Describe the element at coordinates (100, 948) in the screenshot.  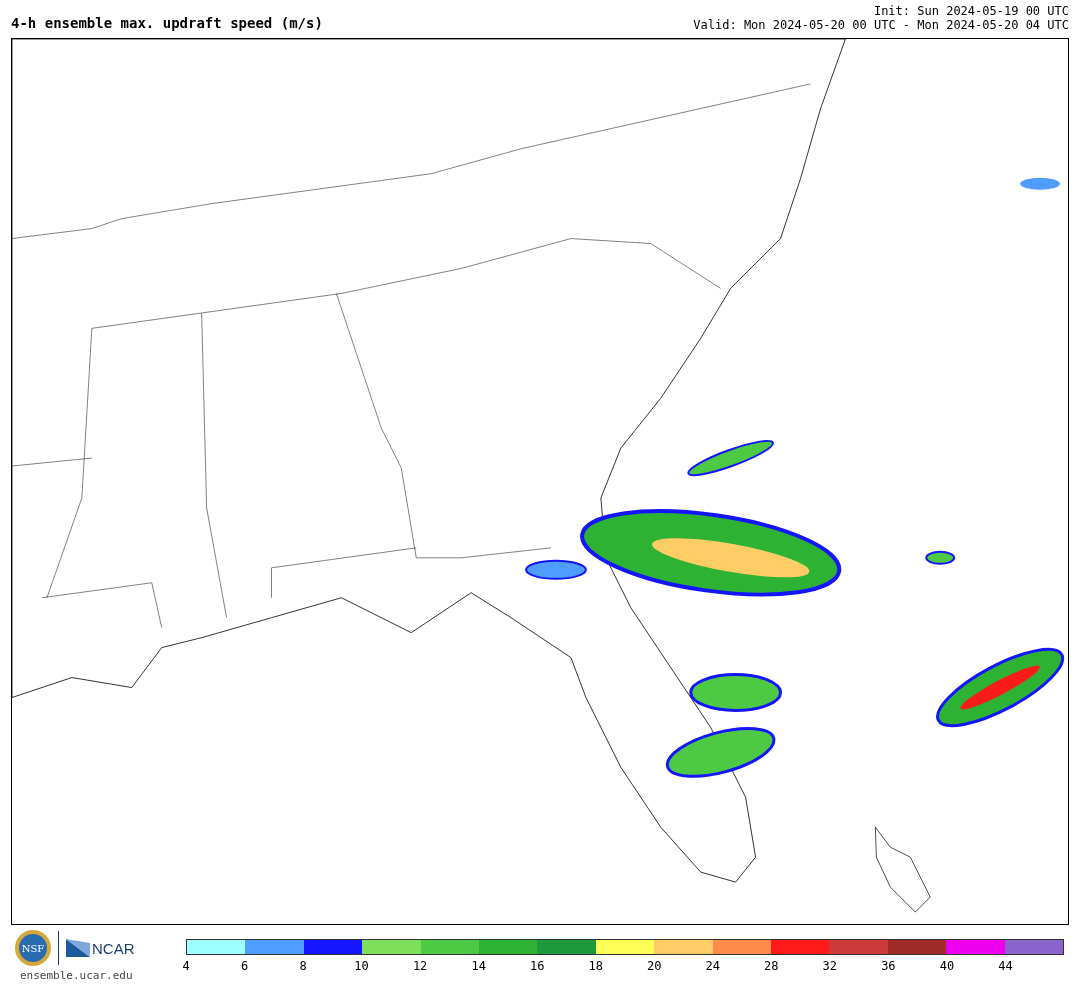
I see `ncar-logo: NCAR` at that location.